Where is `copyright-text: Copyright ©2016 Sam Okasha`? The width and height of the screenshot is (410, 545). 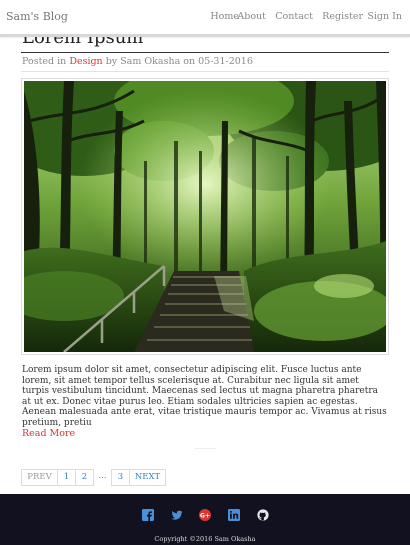
copyright-text: Copyright ©2016 Sam Okasha is located at coordinates (205, 539).